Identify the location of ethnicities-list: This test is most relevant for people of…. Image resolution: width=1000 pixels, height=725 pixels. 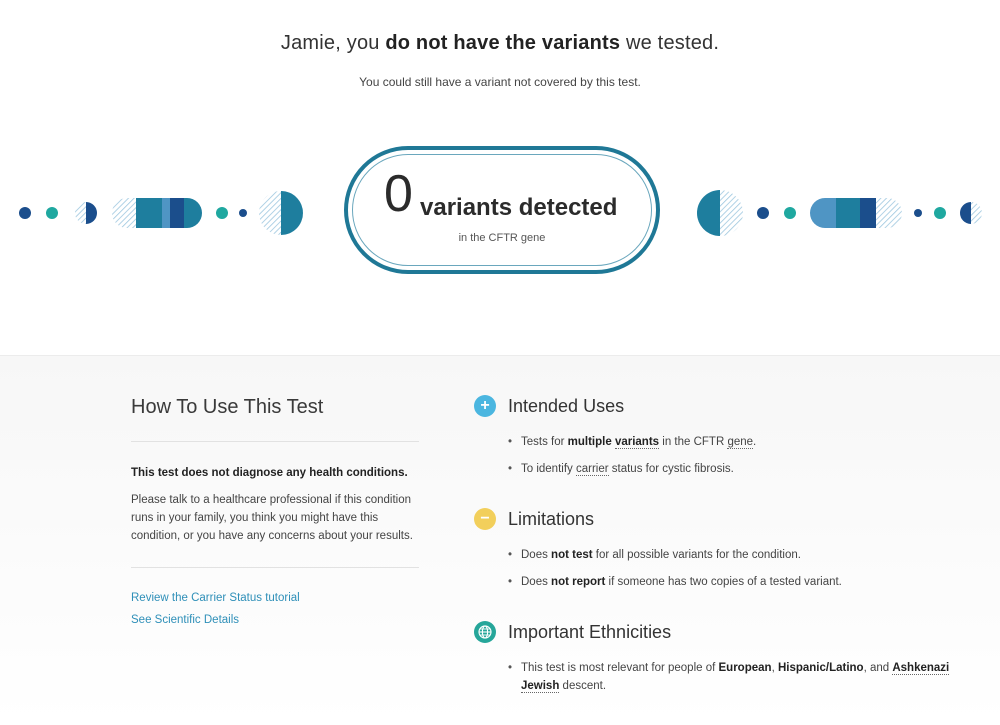
(731, 677).